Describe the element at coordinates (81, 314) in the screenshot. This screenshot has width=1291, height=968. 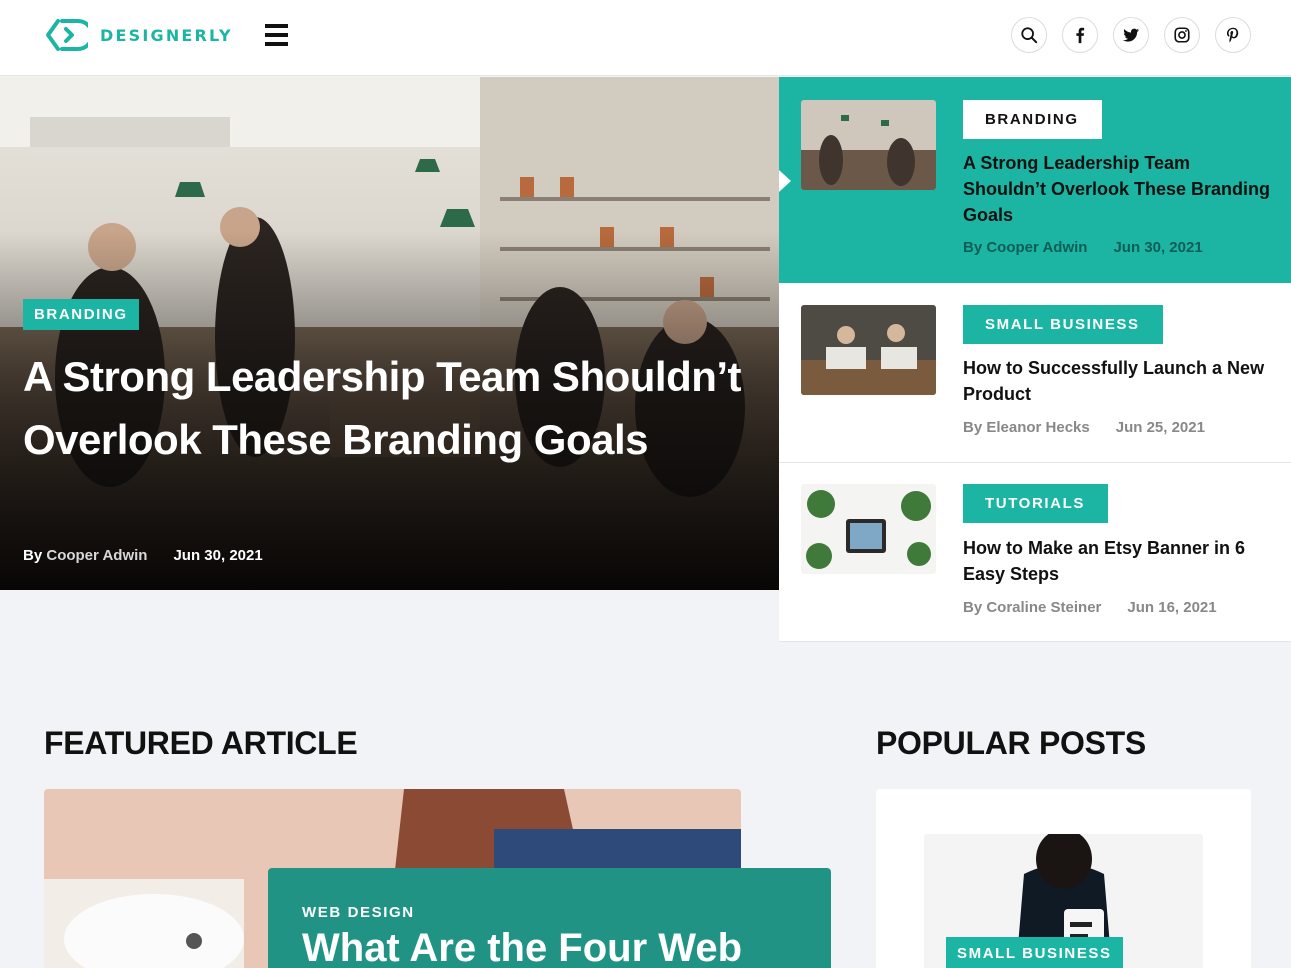
I see `hero-category-tag: BRANDING` at that location.